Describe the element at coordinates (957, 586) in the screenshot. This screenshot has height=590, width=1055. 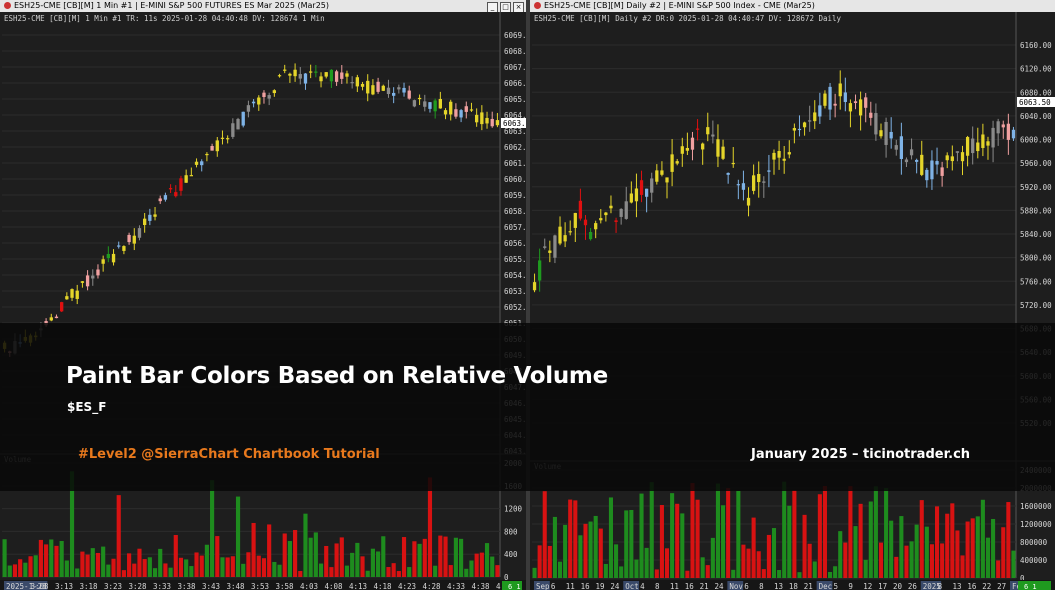
I see `time-axis-label: 13` at that location.